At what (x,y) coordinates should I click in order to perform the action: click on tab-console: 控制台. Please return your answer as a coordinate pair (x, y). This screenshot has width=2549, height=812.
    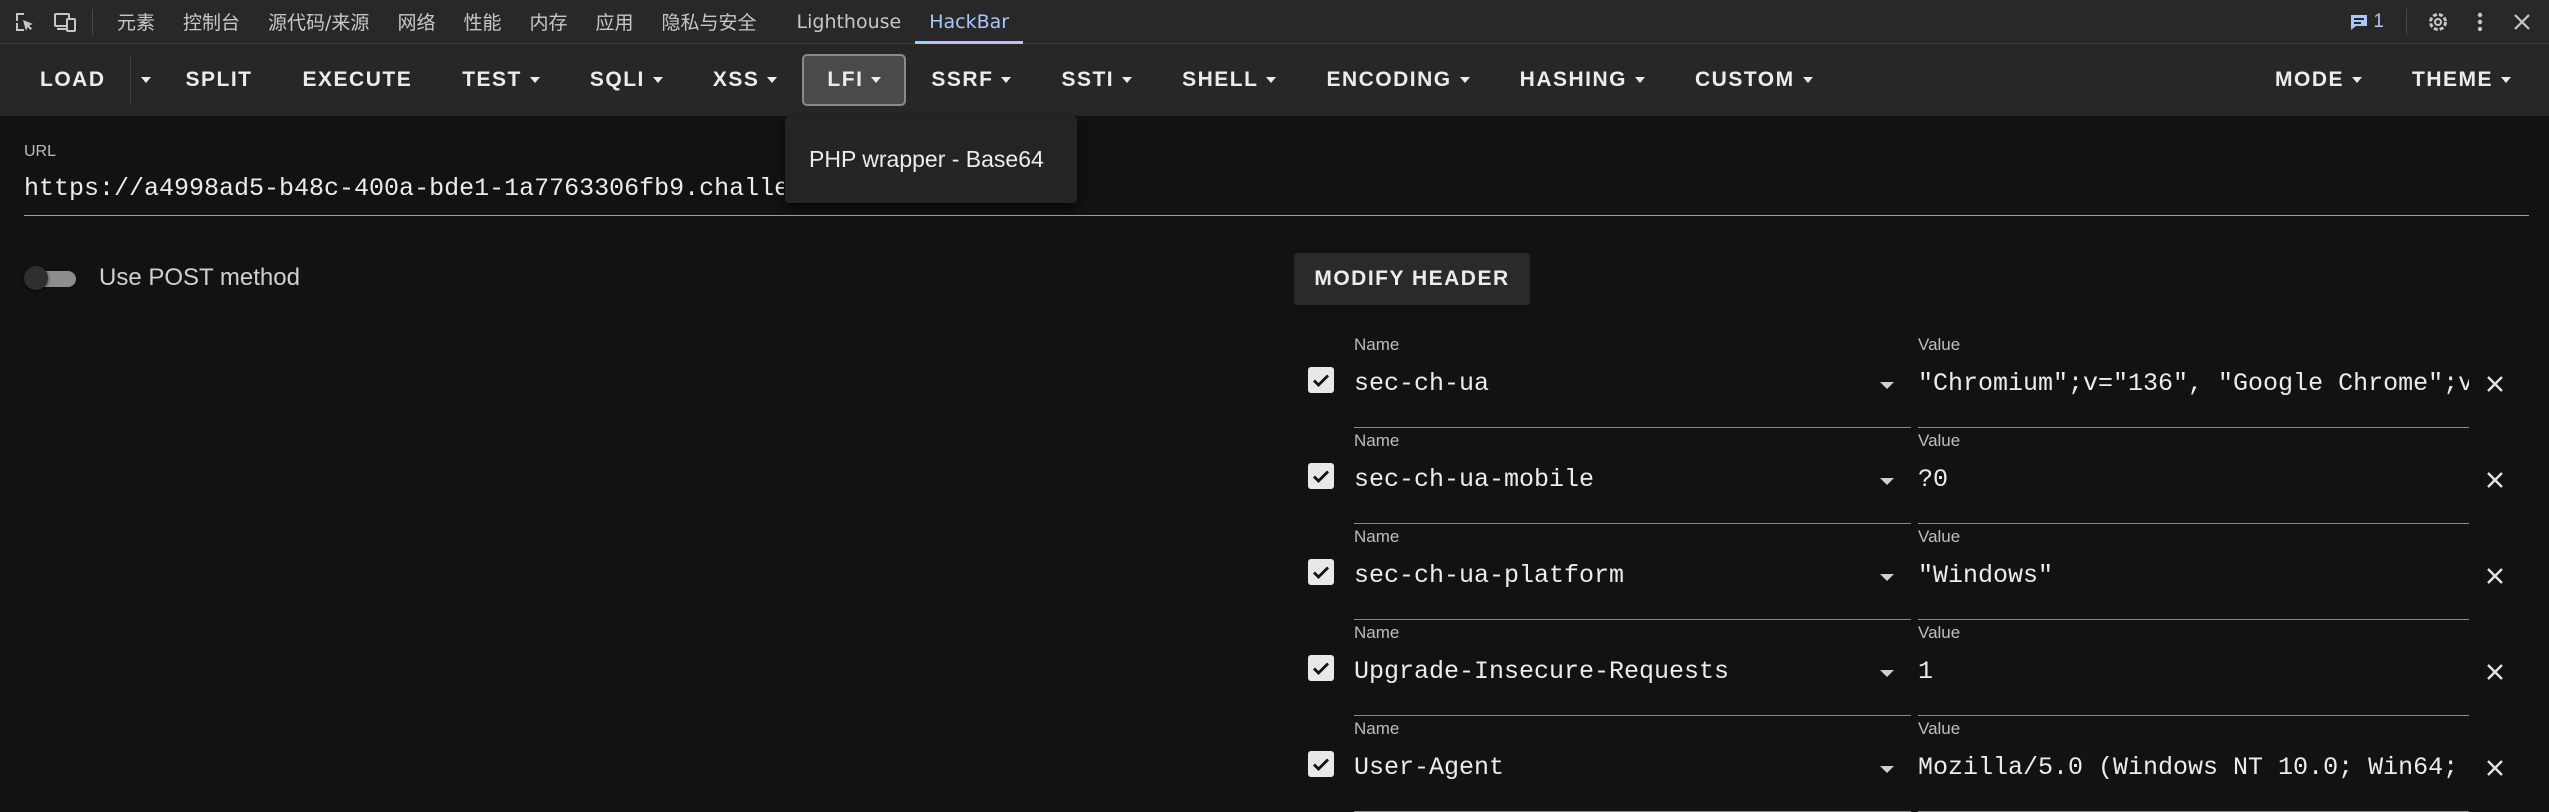
    Looking at the image, I should click on (211, 22).